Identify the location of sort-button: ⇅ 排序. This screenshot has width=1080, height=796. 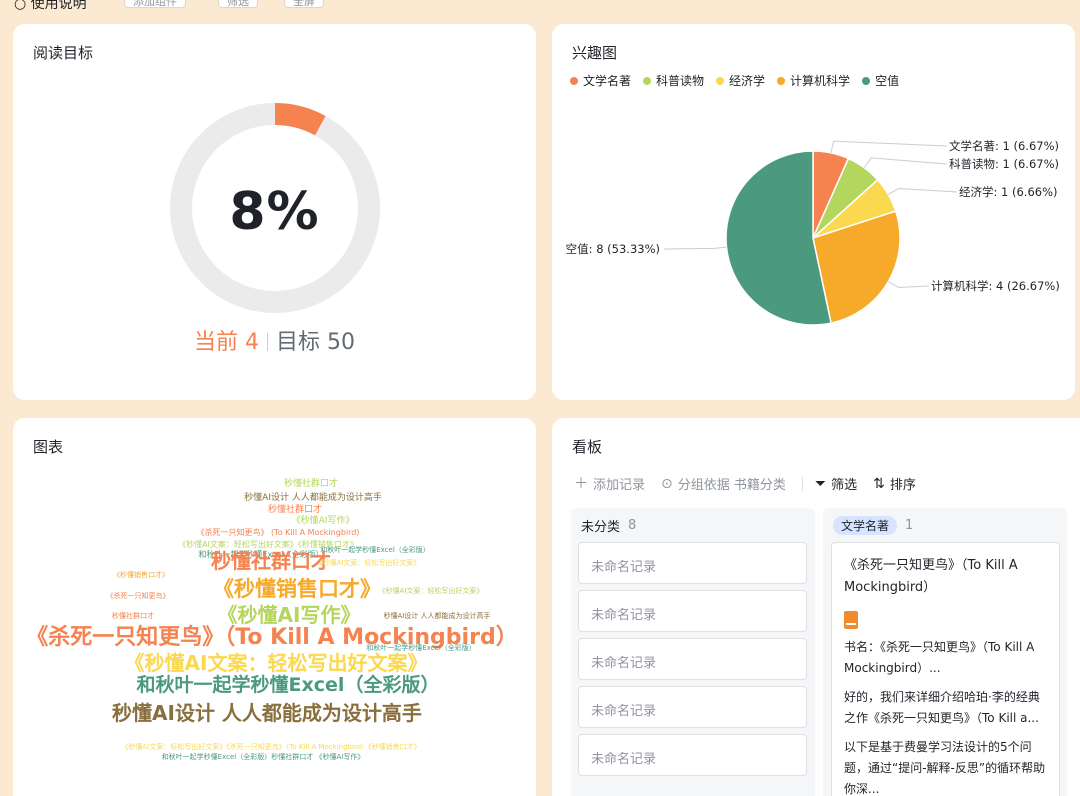
(894, 484).